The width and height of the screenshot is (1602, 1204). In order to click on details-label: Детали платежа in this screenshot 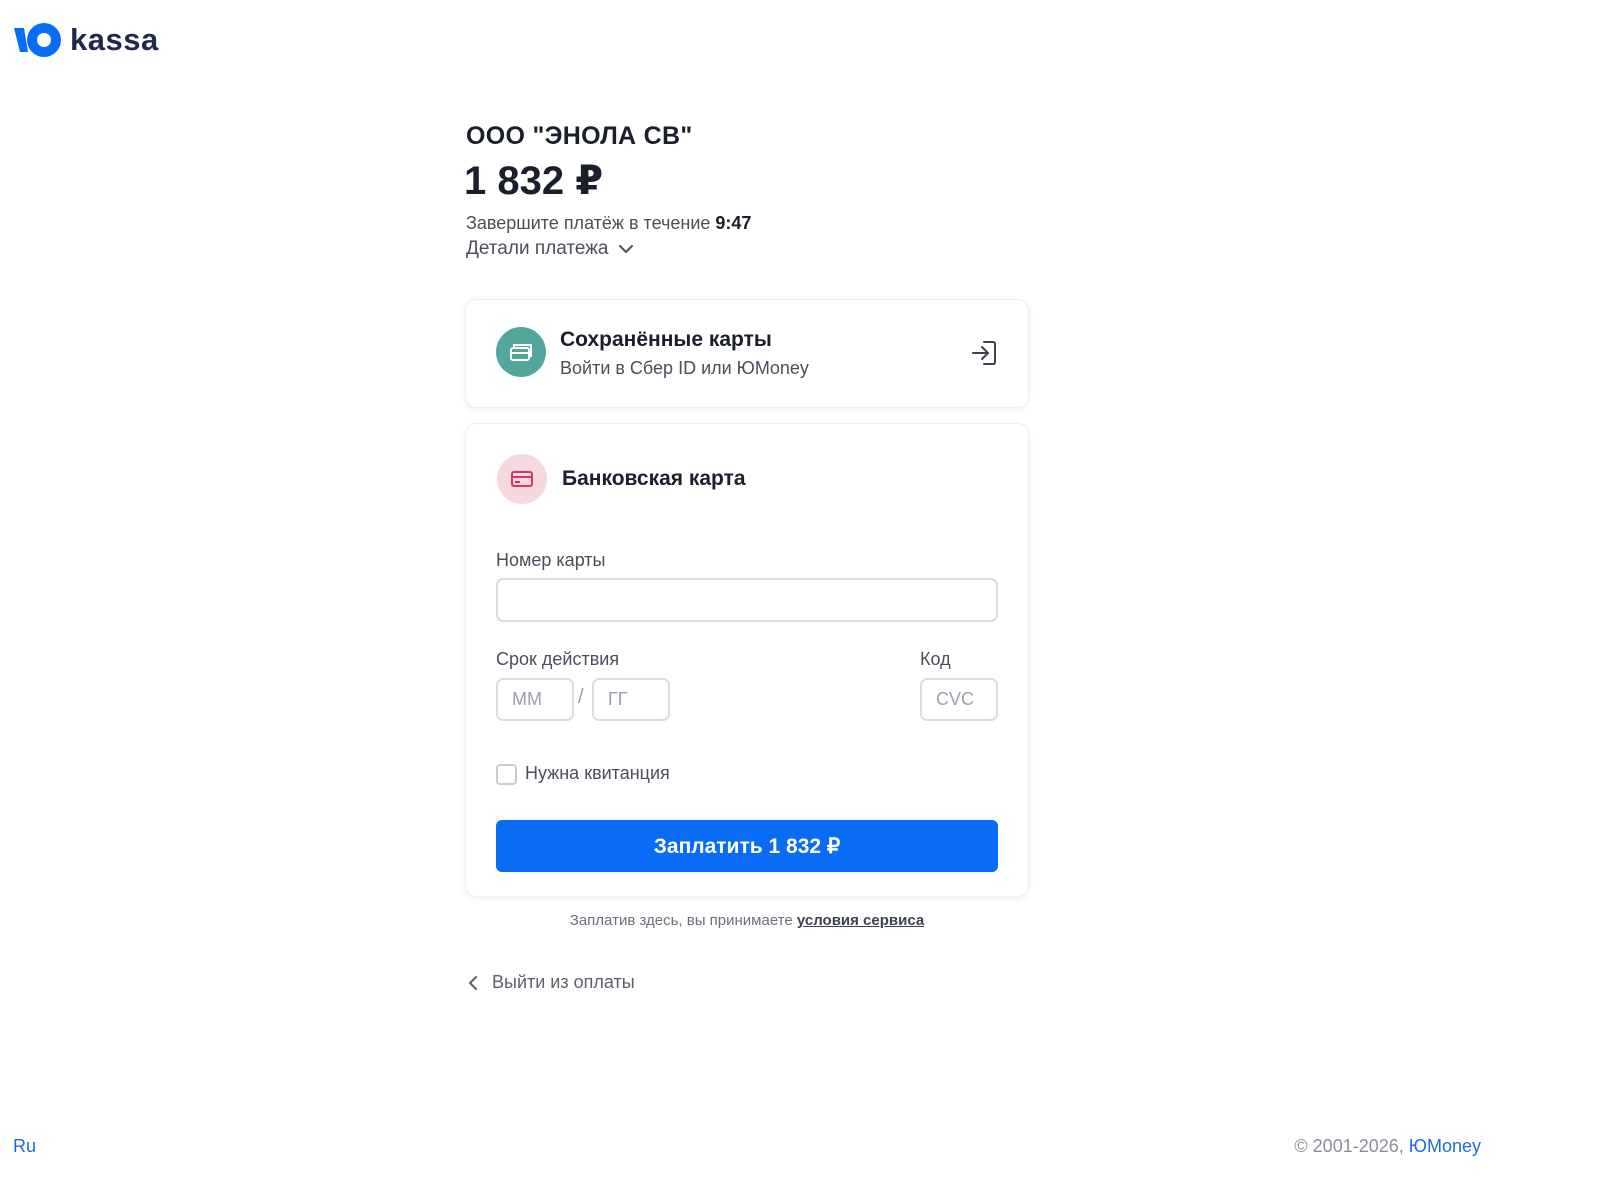, I will do `click(537, 248)`.